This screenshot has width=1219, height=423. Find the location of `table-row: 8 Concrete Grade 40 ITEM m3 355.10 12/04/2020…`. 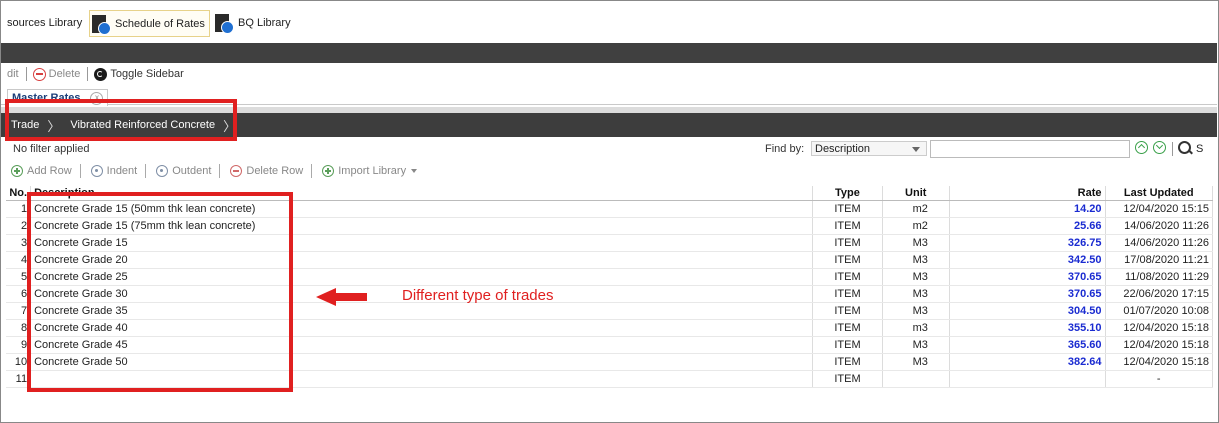

table-row: 8 Concrete Grade 40 ITEM m3 355.10 12/04/2020… is located at coordinates (610, 328).